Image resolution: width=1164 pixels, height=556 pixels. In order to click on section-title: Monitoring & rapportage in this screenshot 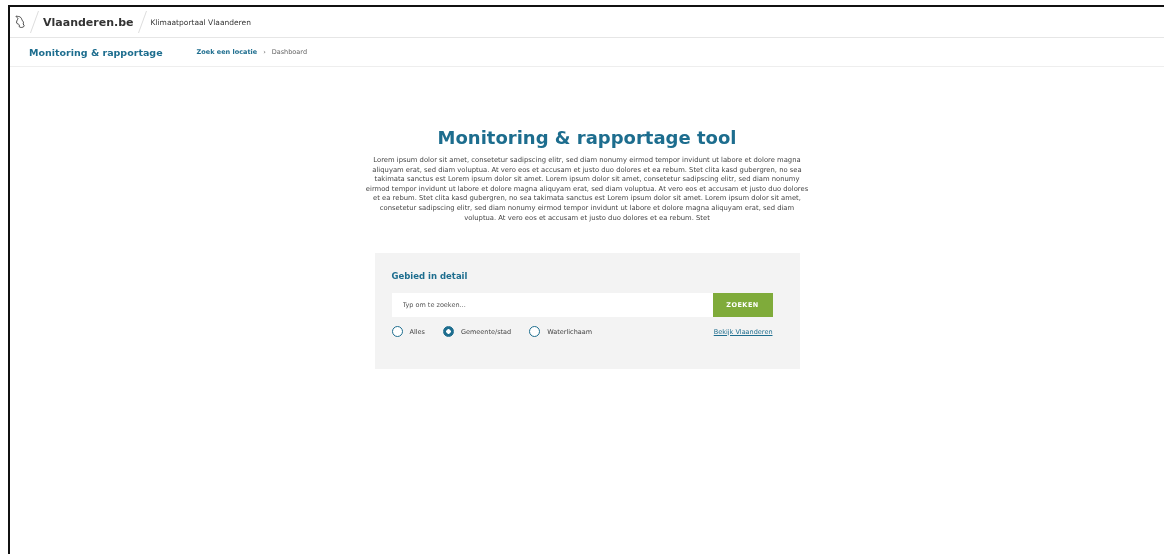, I will do `click(96, 52)`.